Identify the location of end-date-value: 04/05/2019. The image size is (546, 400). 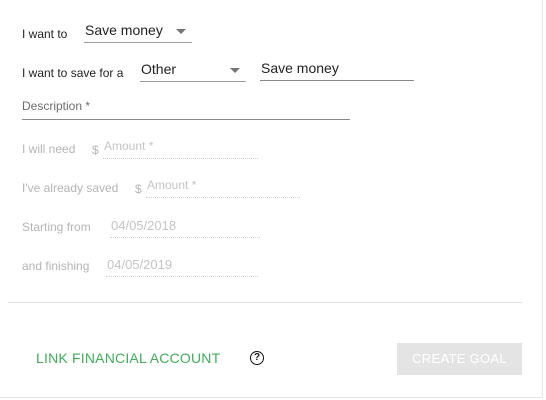
(140, 264).